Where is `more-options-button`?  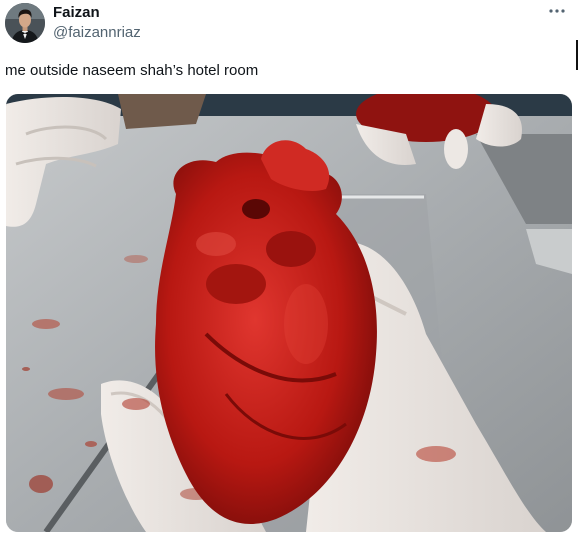 more-options-button is located at coordinates (557, 11).